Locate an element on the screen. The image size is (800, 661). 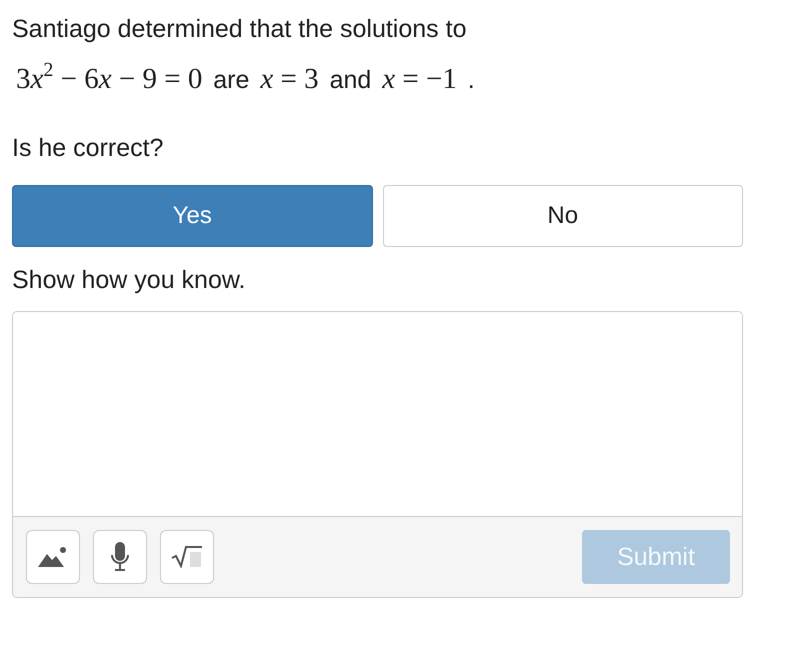
square-root-button is located at coordinates (187, 557).